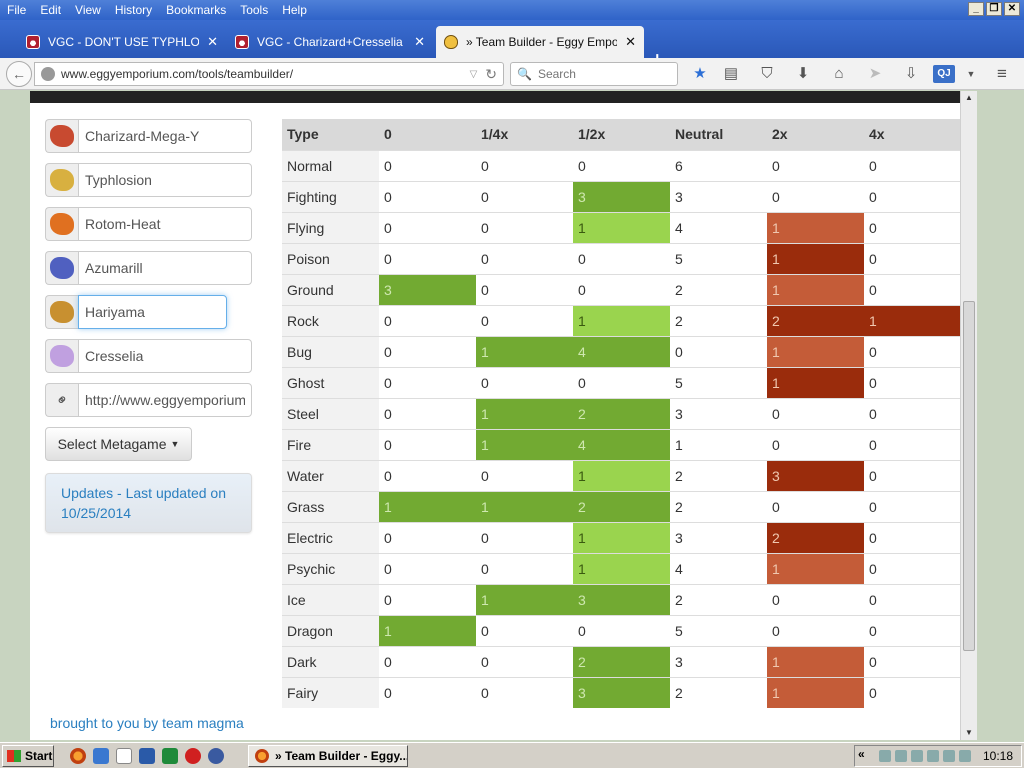  I want to click on back-icon: ←, so click(19, 74).